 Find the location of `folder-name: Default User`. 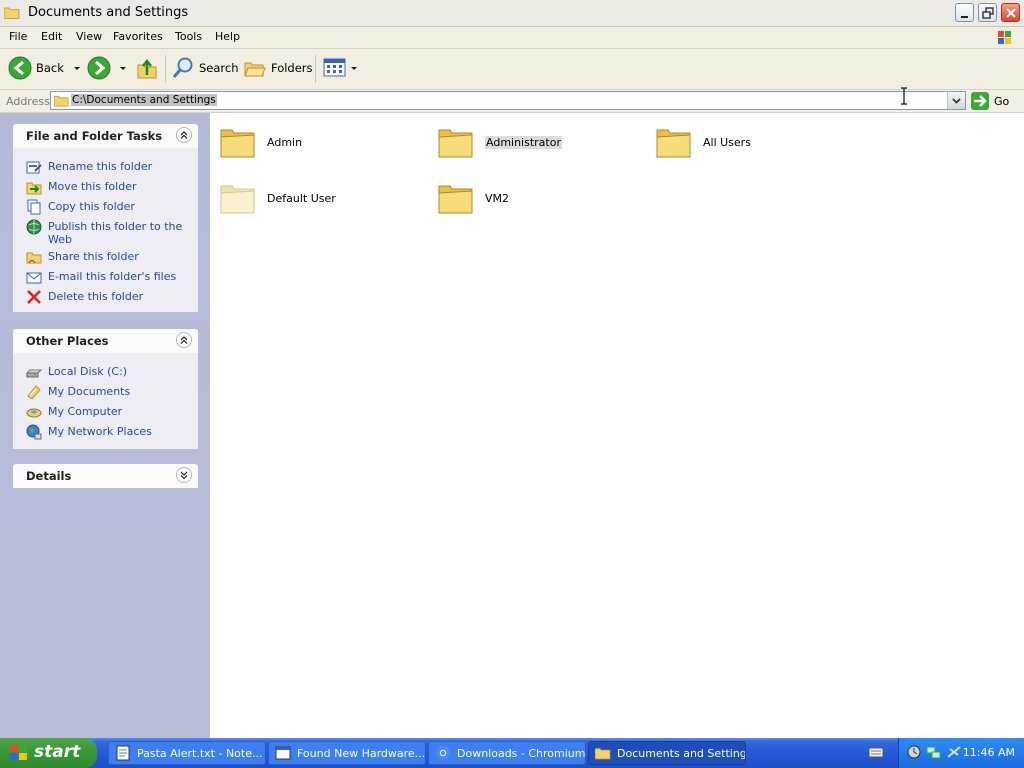

folder-name: Default User is located at coordinates (301, 198).